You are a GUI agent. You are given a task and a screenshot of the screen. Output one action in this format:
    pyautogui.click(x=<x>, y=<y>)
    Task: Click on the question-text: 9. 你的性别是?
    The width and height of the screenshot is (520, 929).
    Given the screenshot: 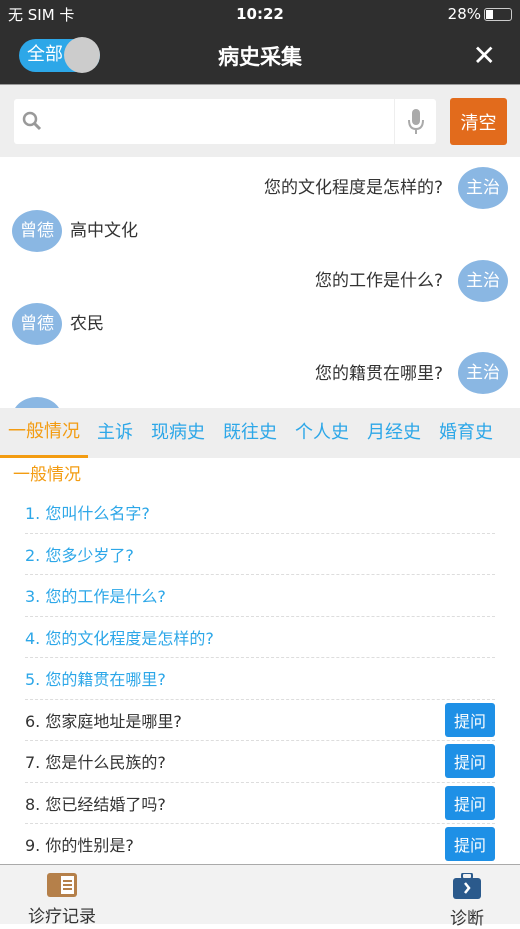 What is the action you would take?
    pyautogui.click(x=79, y=846)
    